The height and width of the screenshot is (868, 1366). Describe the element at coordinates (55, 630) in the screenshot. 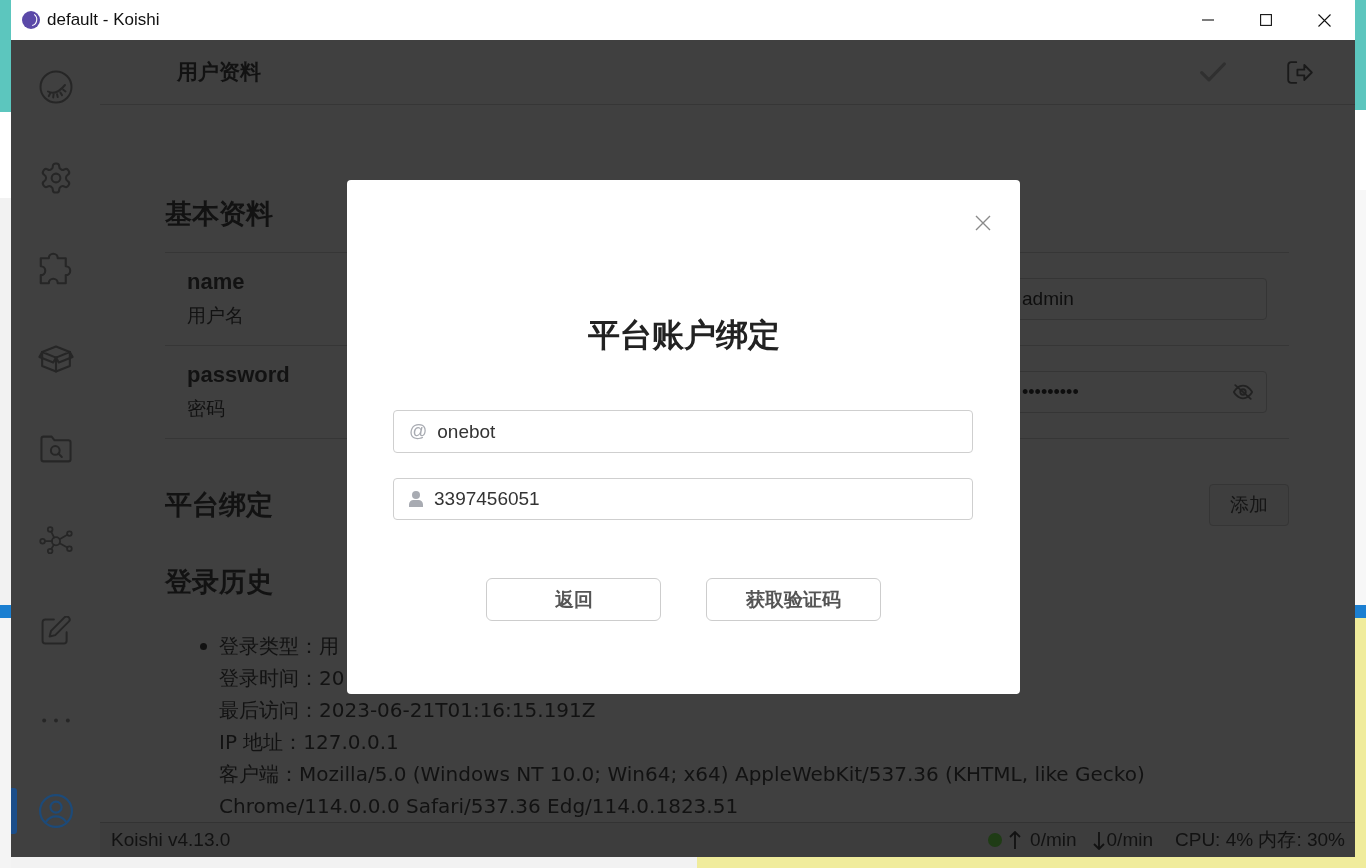

I see `edit-icon` at that location.